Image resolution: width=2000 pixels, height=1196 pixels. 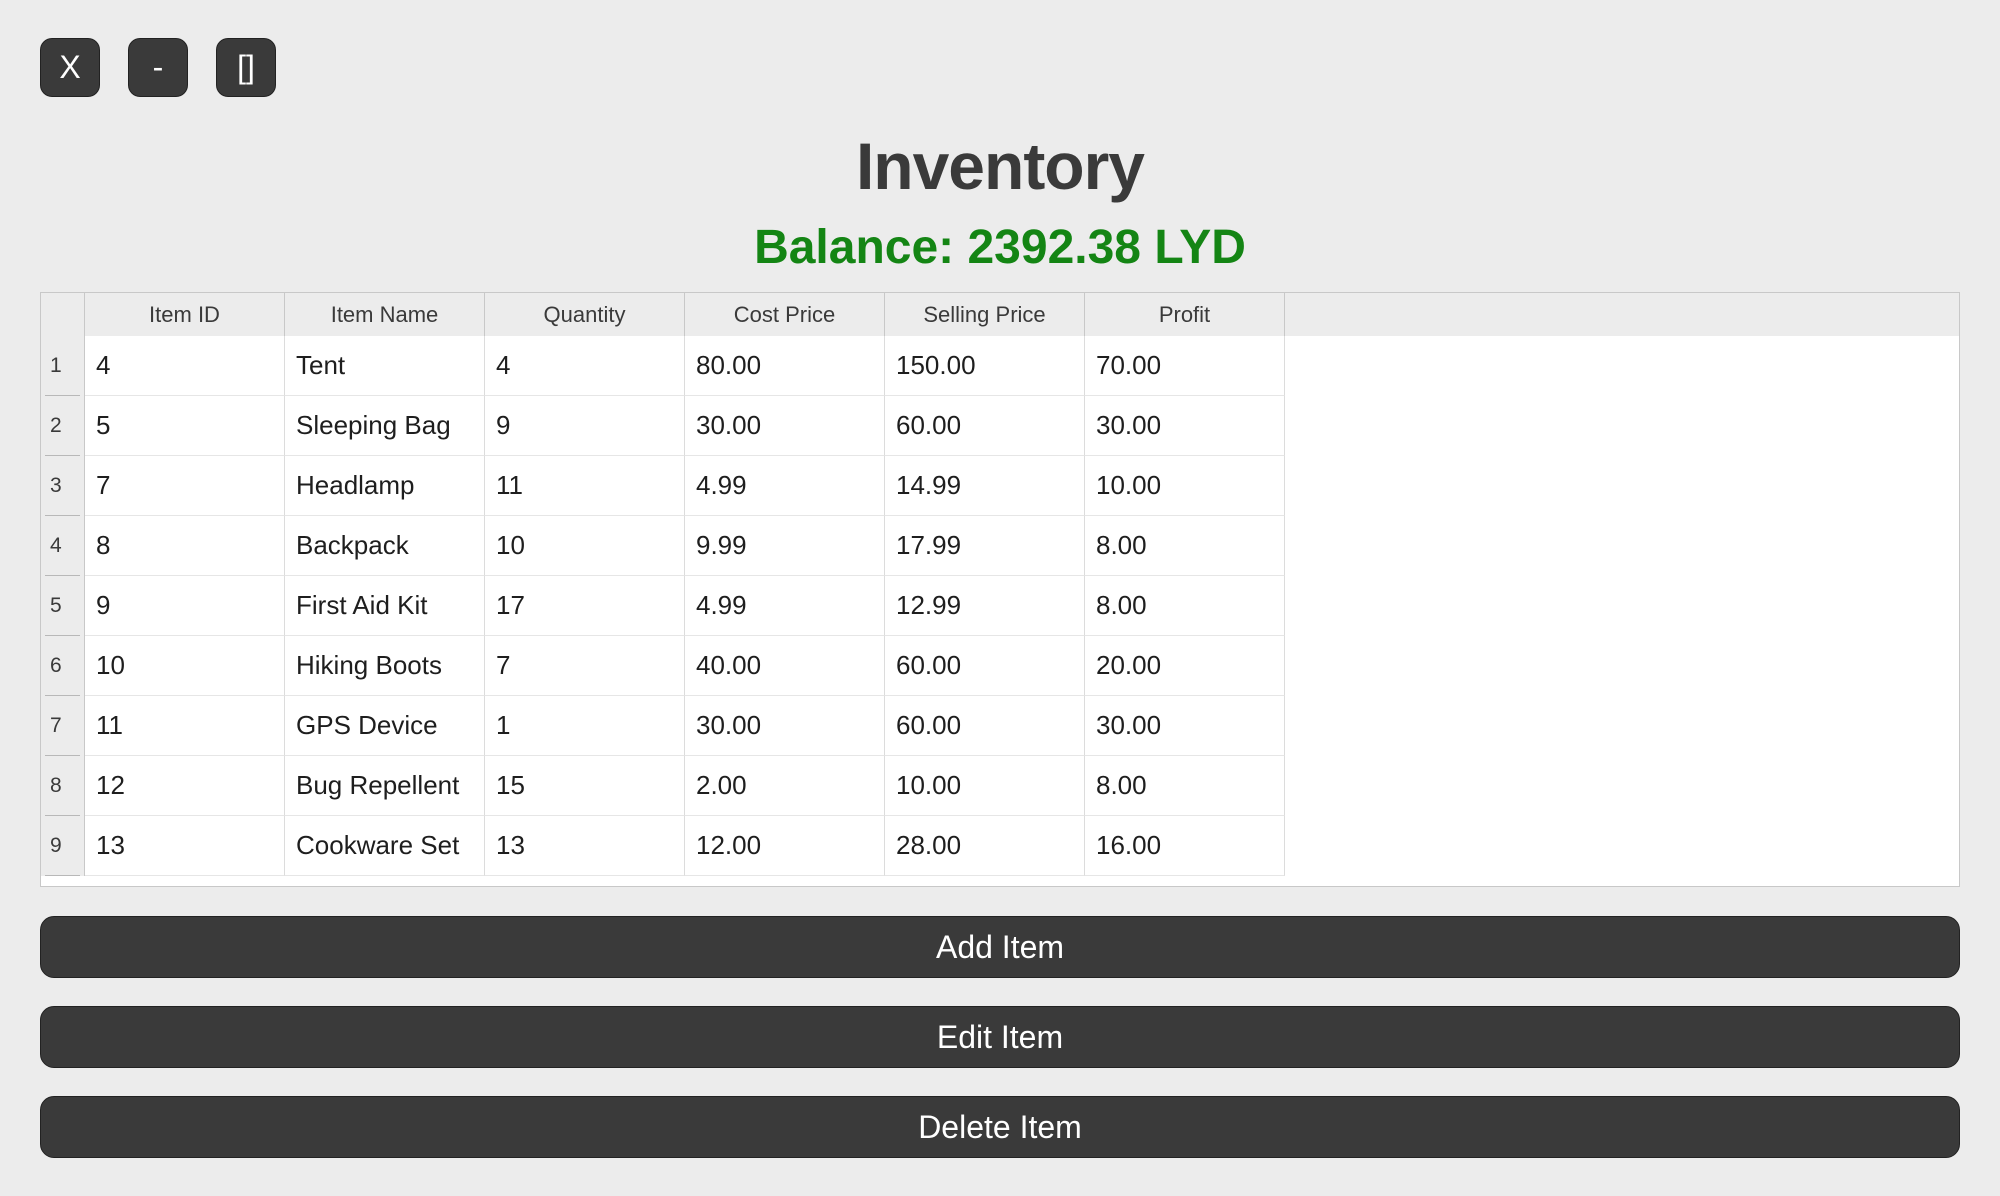 What do you see at coordinates (585, 486) in the screenshot?
I see `cell-quantity: 11` at bounding box center [585, 486].